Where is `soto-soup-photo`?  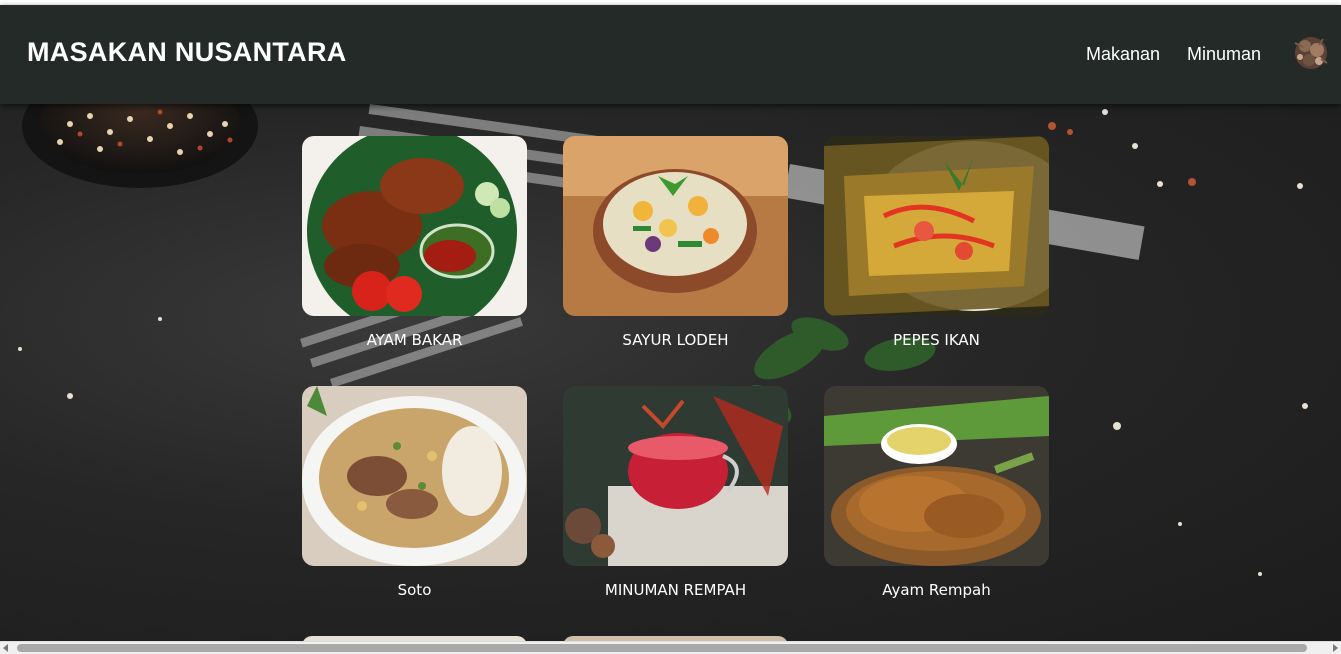 soto-soup-photo is located at coordinates (414, 476).